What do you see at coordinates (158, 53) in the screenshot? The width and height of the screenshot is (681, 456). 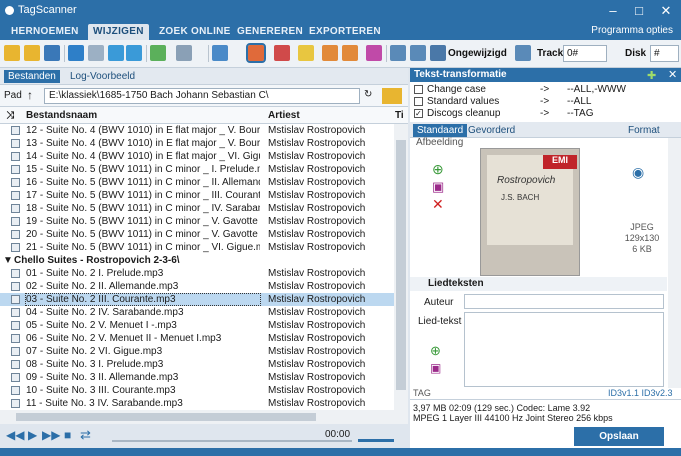 I see `select-icon` at bounding box center [158, 53].